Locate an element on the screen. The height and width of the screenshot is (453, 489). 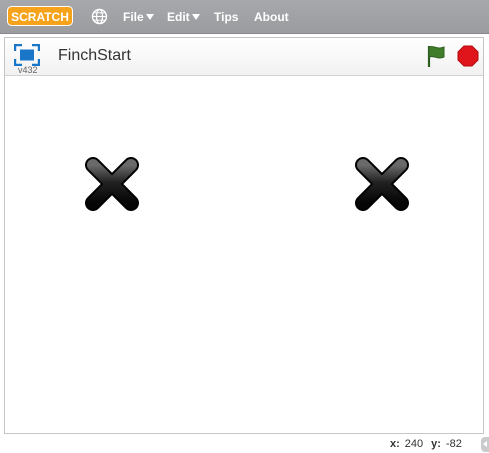
stop-icon is located at coordinates (468, 56).